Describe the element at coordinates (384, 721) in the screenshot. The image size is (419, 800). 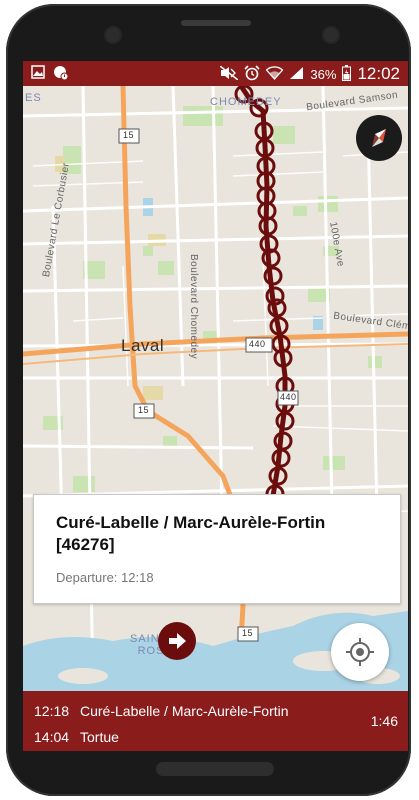
I see `trip-duration: 1:46` at that location.